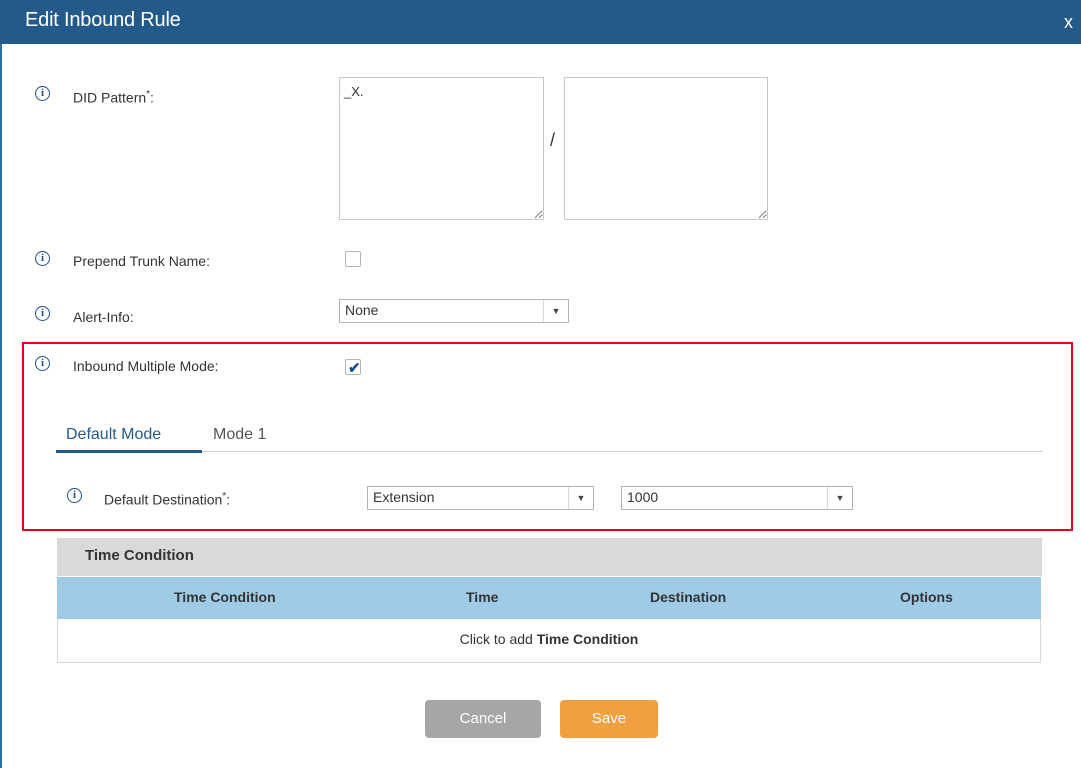  I want to click on column-options: Options, so click(926, 597).